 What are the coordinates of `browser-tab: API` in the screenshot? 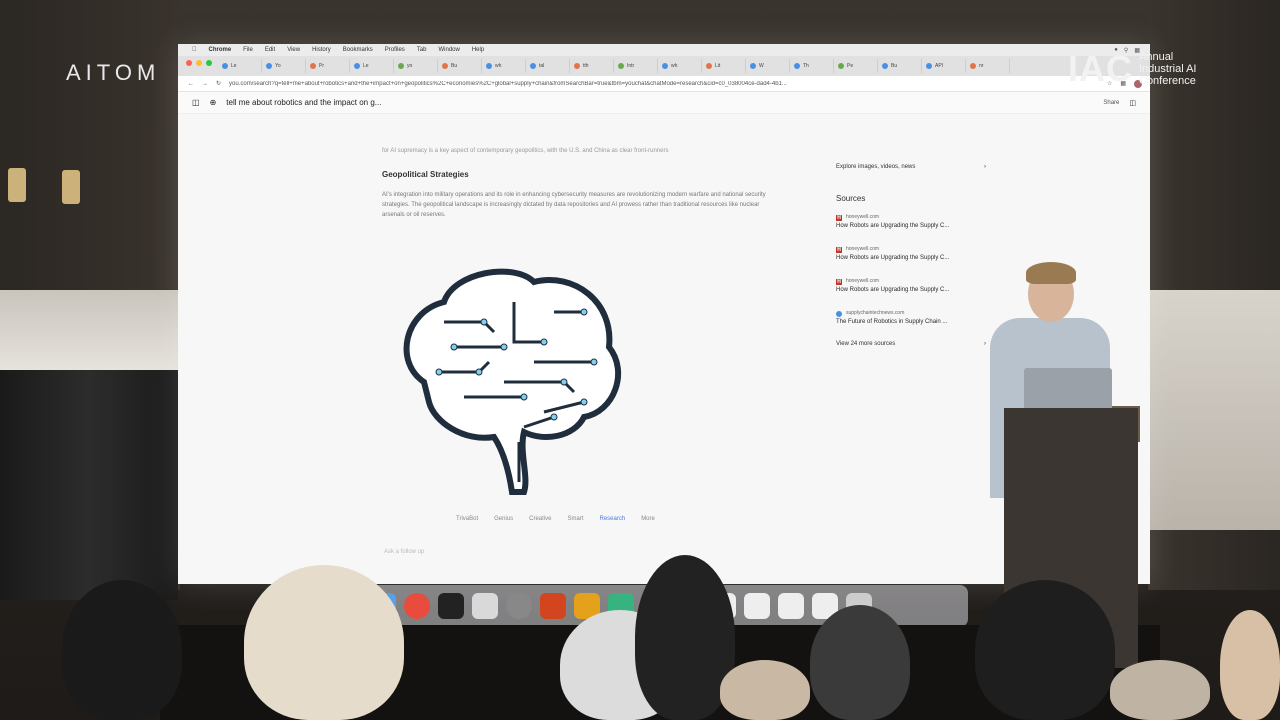 It's located at (944, 66).